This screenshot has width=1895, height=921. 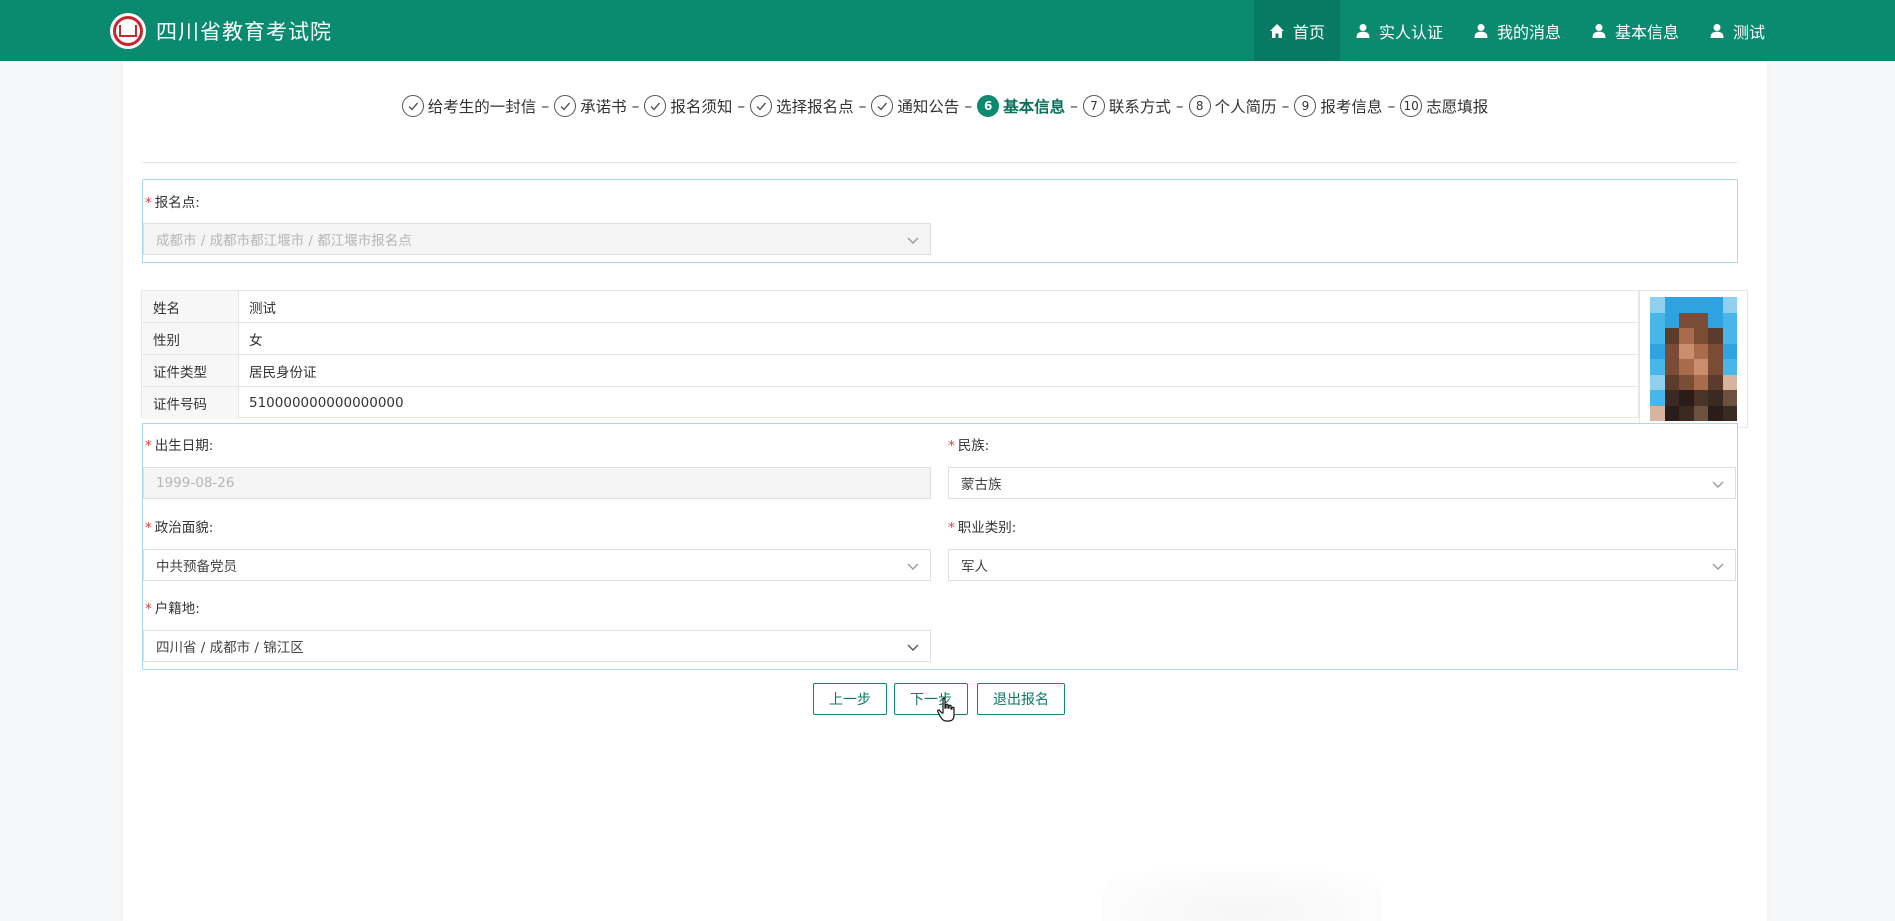 I want to click on registration-point-label: * 报名点:, so click(x=172, y=203).